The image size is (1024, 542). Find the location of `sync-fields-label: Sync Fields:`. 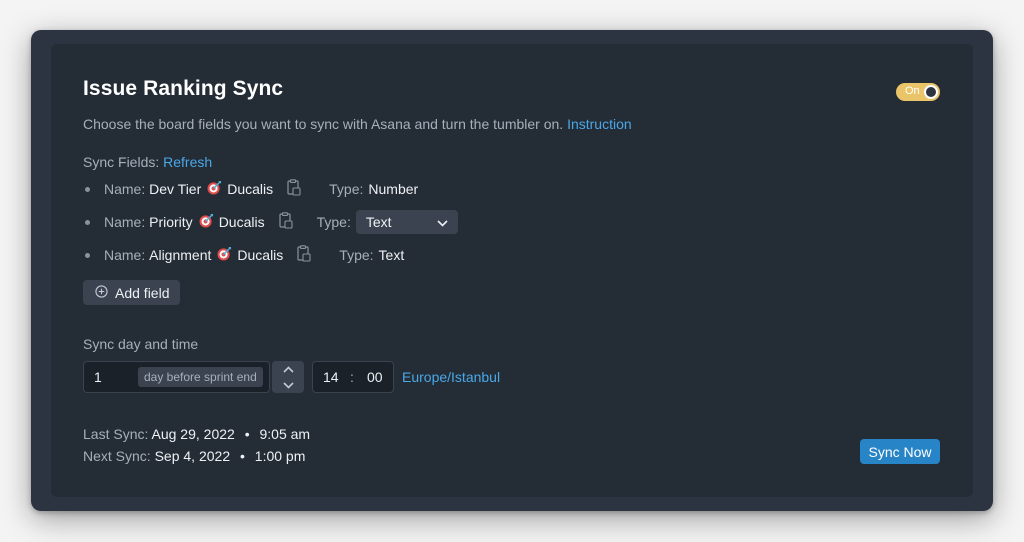

sync-fields-label: Sync Fields: is located at coordinates (121, 162).